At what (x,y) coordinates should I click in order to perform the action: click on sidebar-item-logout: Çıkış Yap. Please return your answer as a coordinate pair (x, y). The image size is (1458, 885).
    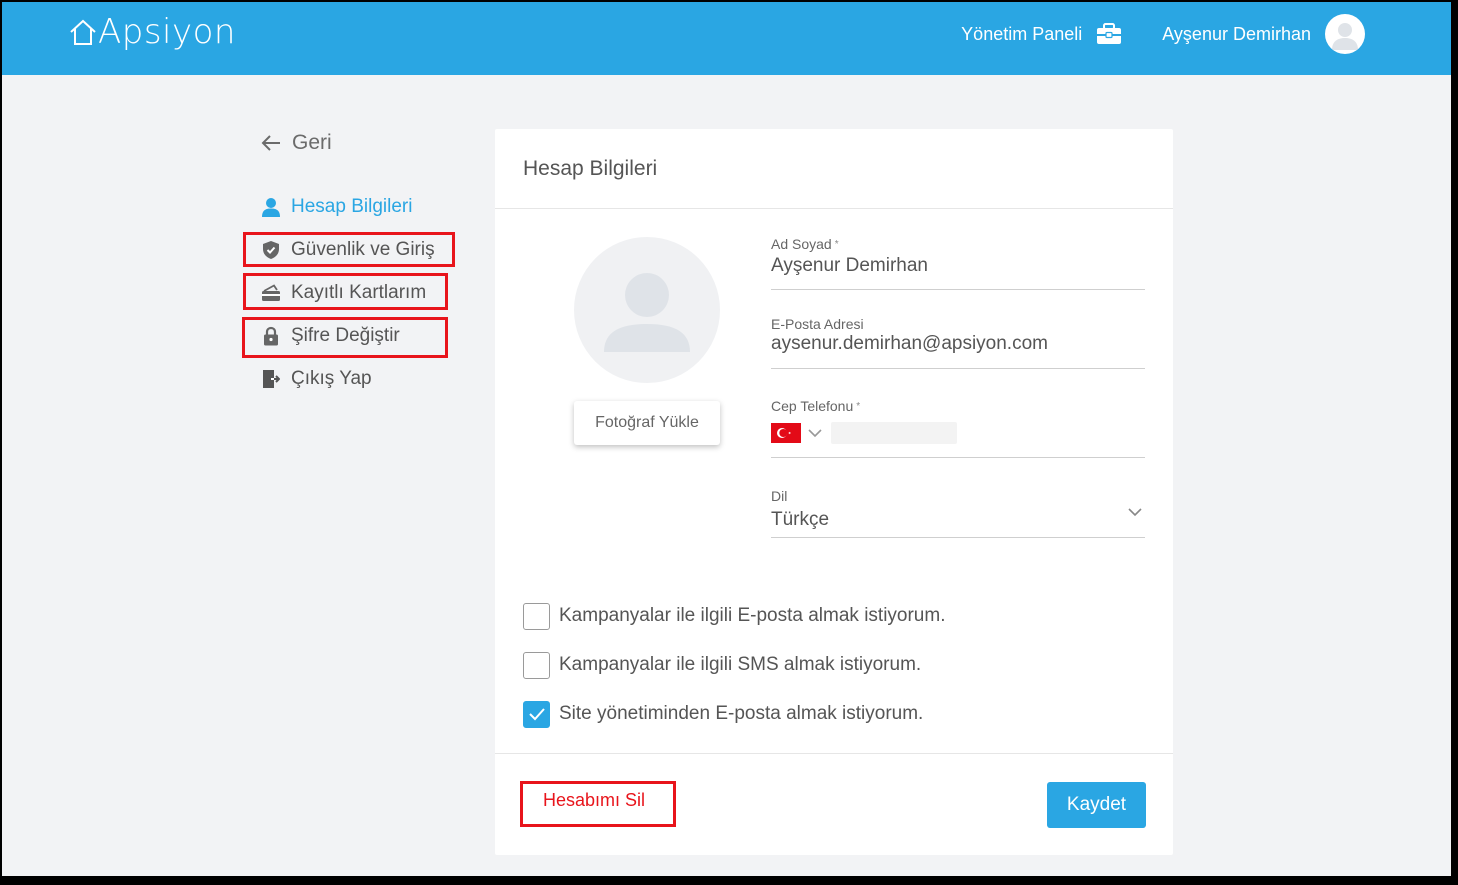
    Looking at the image, I should click on (365, 379).